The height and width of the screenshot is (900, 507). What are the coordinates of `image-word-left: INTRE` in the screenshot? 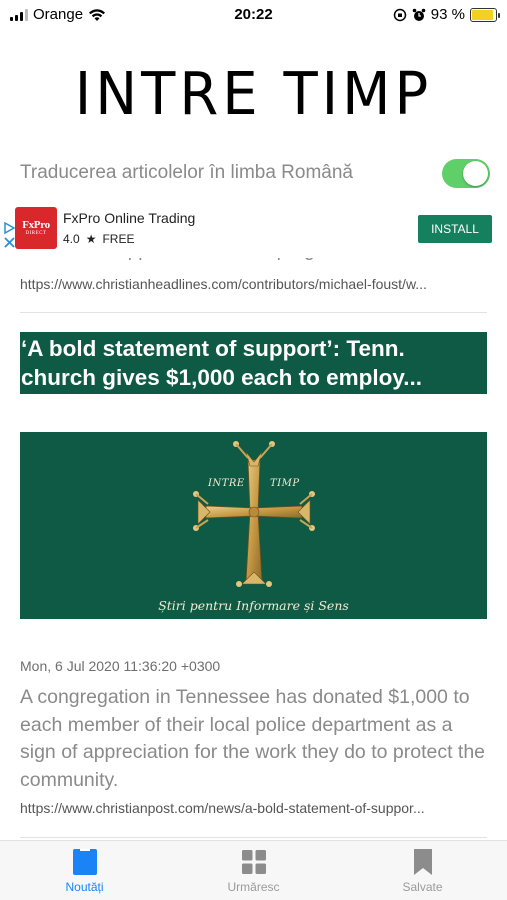 It's located at (226, 483).